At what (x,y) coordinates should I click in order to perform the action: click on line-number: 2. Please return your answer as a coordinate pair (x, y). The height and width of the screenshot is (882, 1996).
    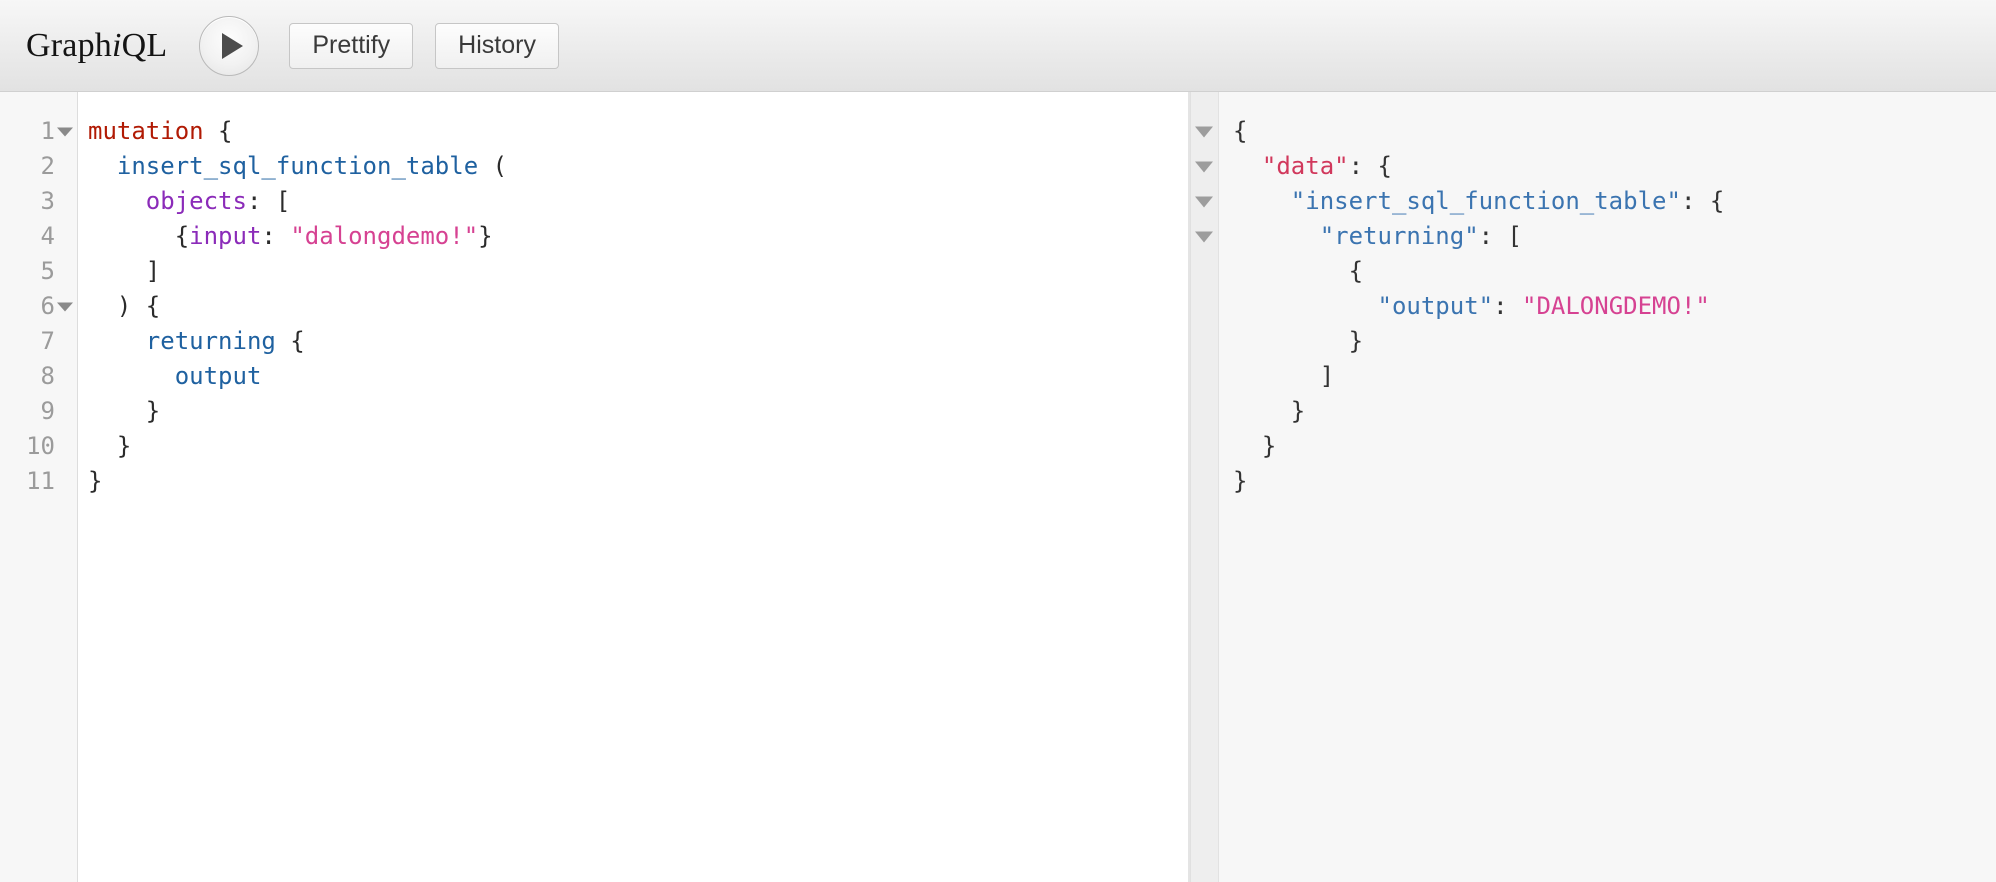
    Looking at the image, I should click on (38, 166).